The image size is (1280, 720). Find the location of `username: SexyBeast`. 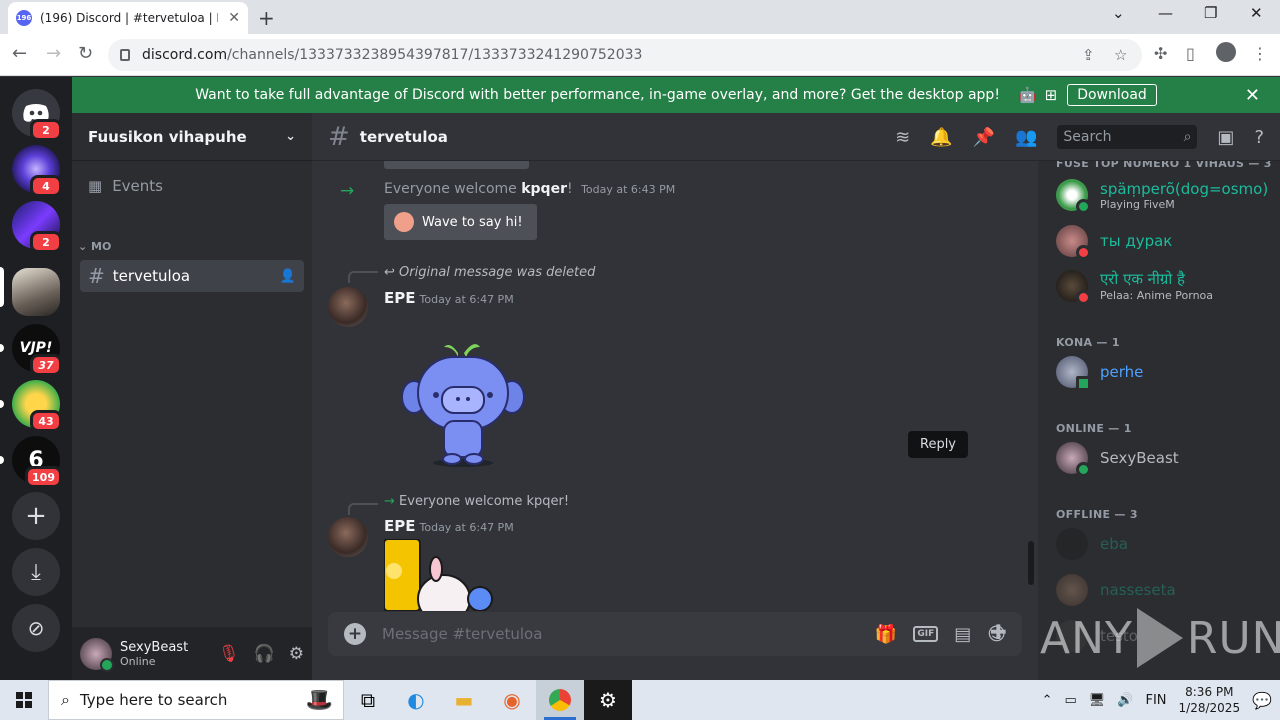

username: SexyBeast is located at coordinates (154, 647).